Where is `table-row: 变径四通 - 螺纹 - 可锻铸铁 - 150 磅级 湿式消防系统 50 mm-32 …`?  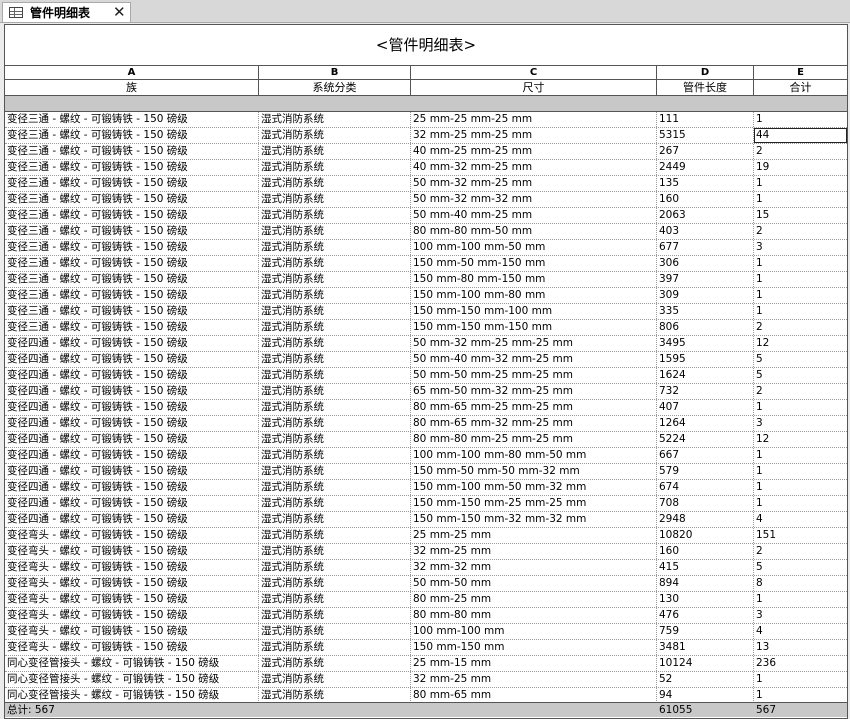 table-row: 变径四通 - 螺纹 - 可锻铸铁 - 150 磅级 湿式消防系统 50 mm-32 … is located at coordinates (426, 344).